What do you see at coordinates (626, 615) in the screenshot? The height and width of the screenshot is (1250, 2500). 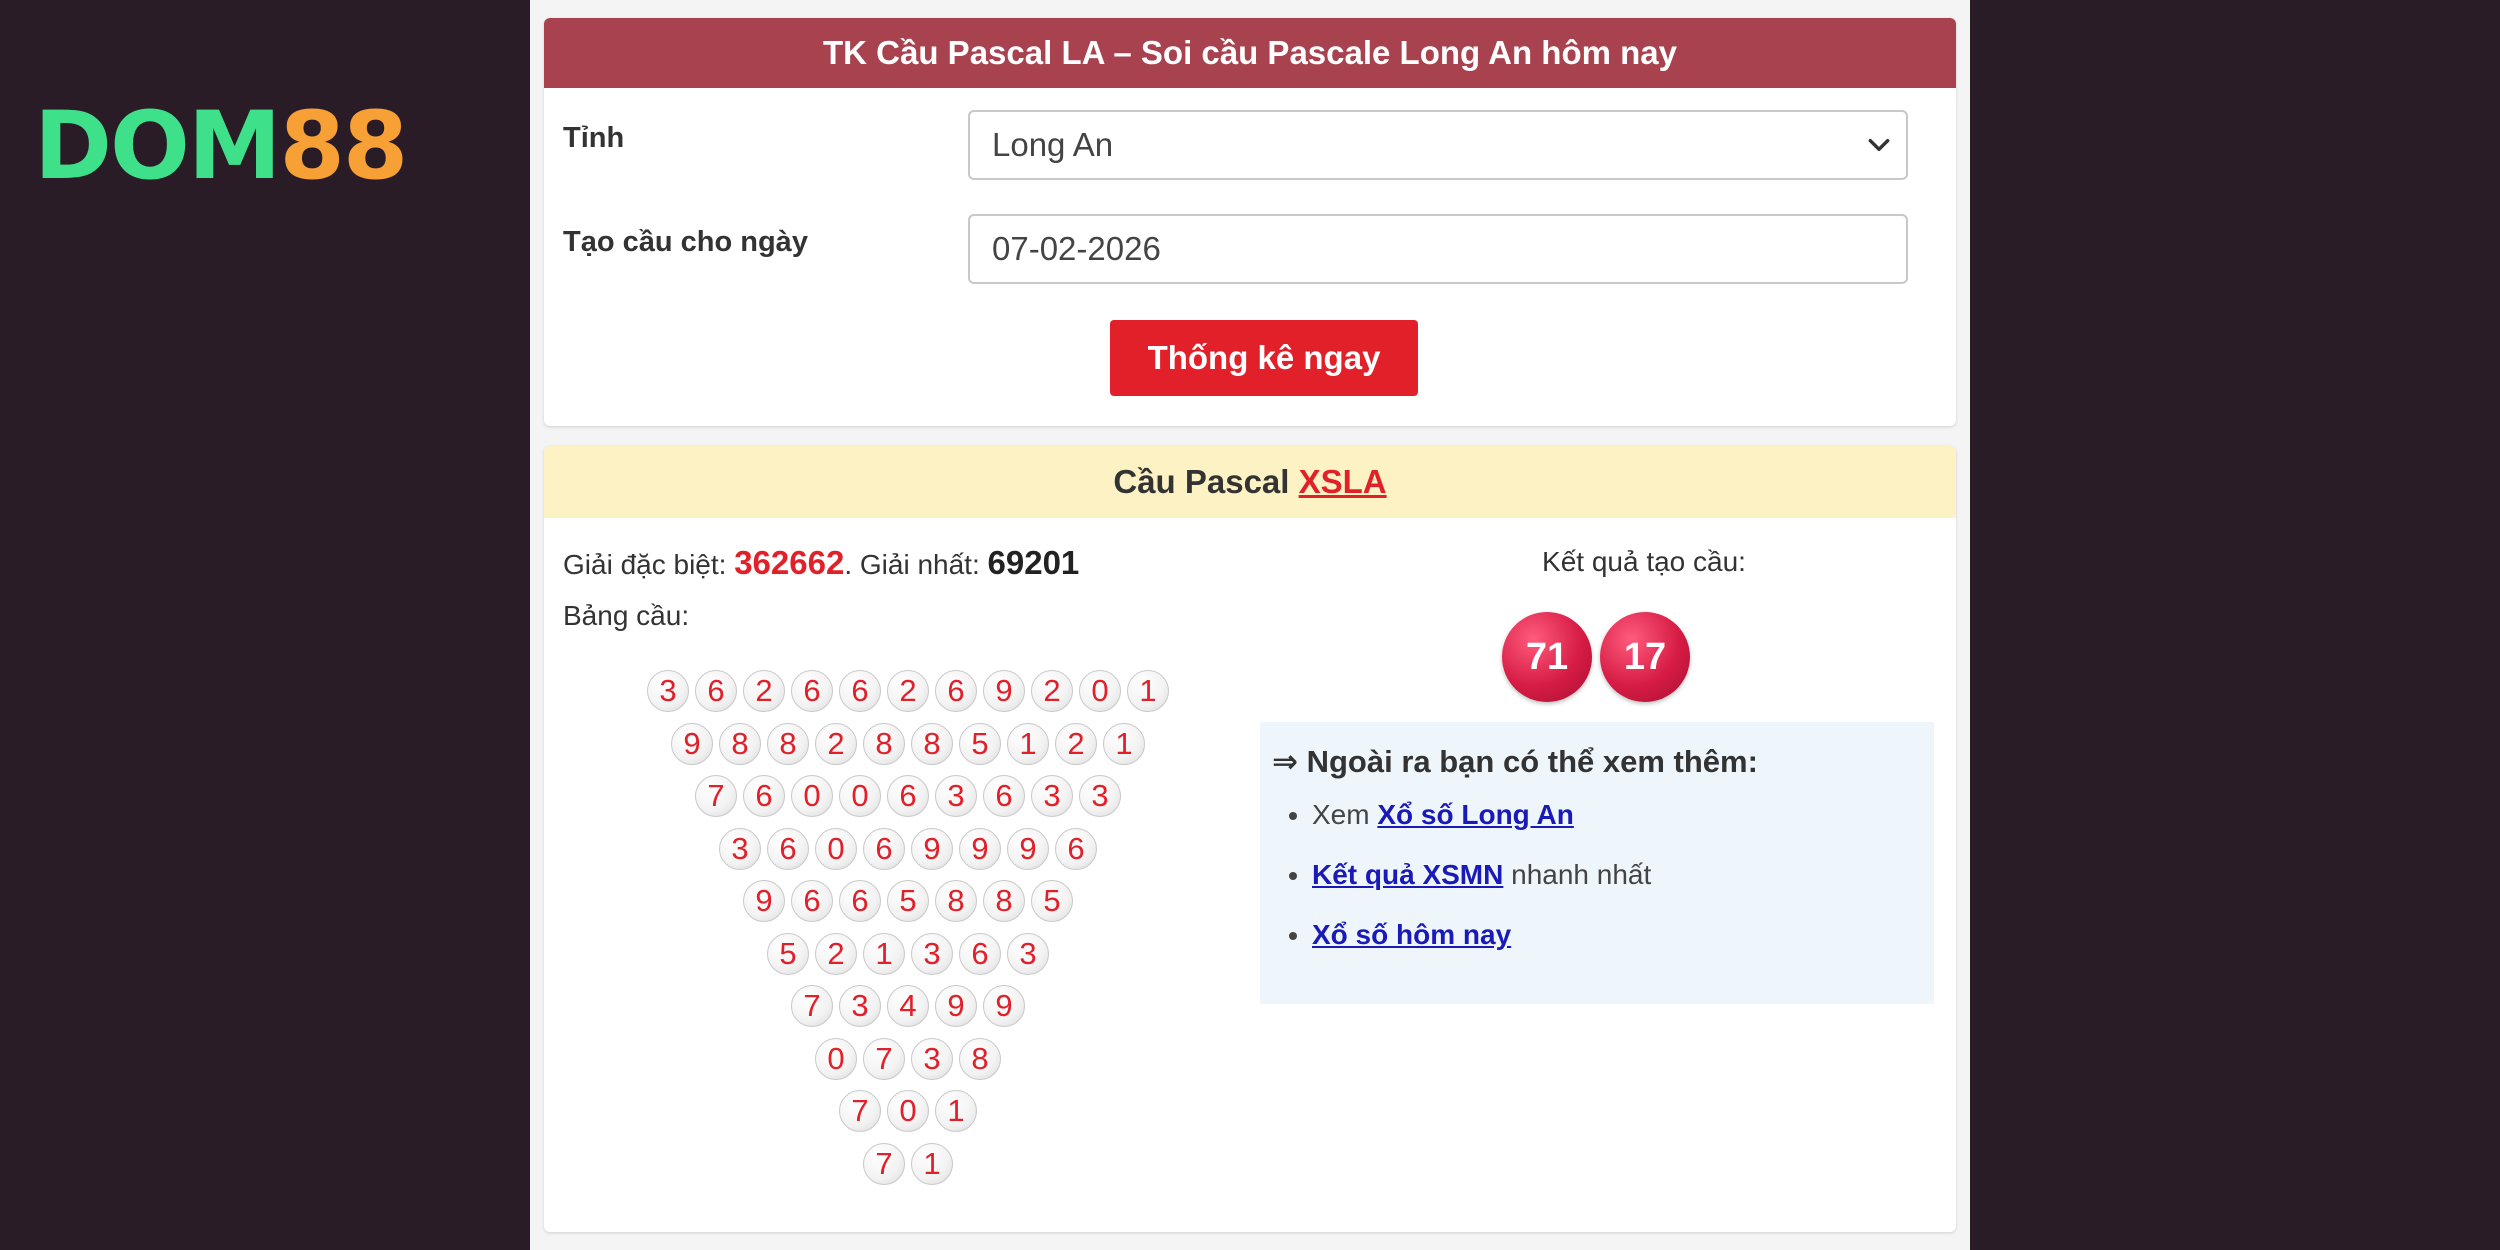 I see `table-label: Bảng cầu:` at bounding box center [626, 615].